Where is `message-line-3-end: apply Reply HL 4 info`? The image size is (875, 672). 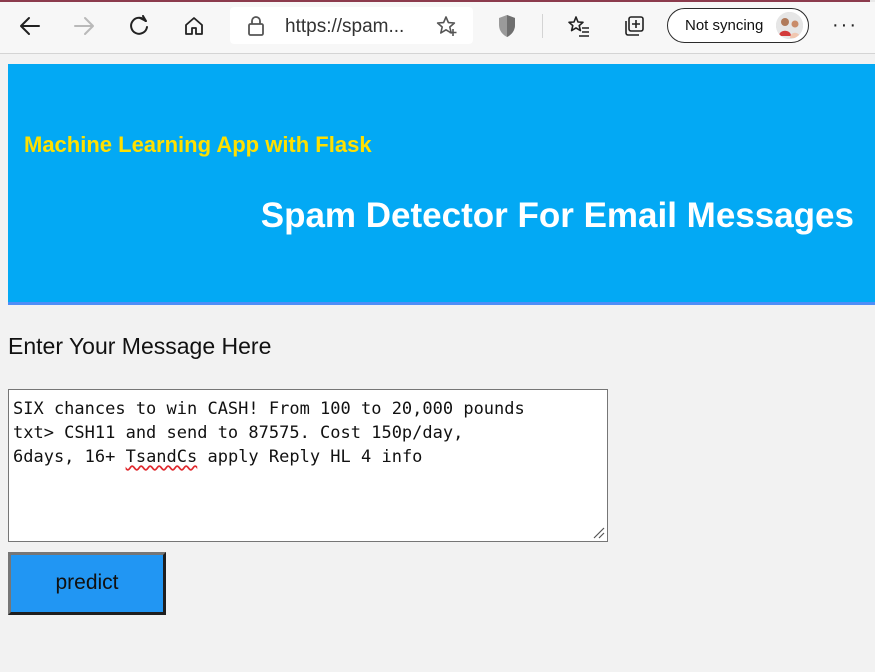 message-line-3-end: apply Reply HL 4 info is located at coordinates (310, 457).